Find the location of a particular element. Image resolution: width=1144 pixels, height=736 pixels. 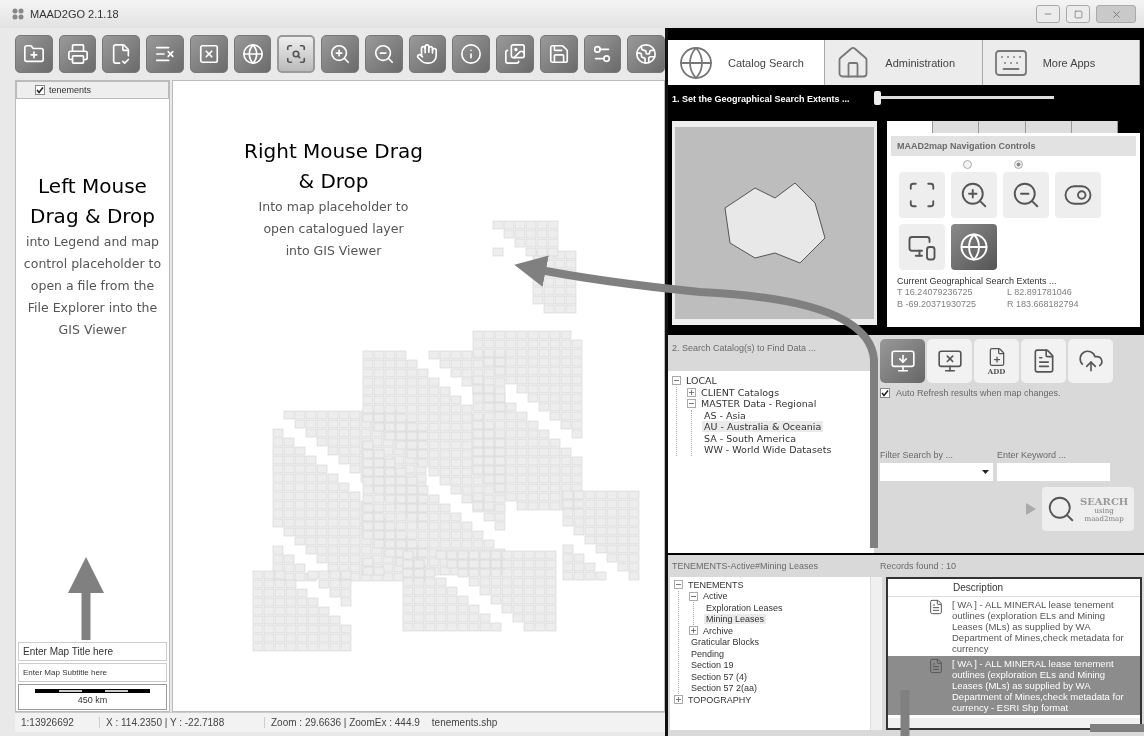

extent-value: R 183.668182794 is located at coordinates (1043, 304).